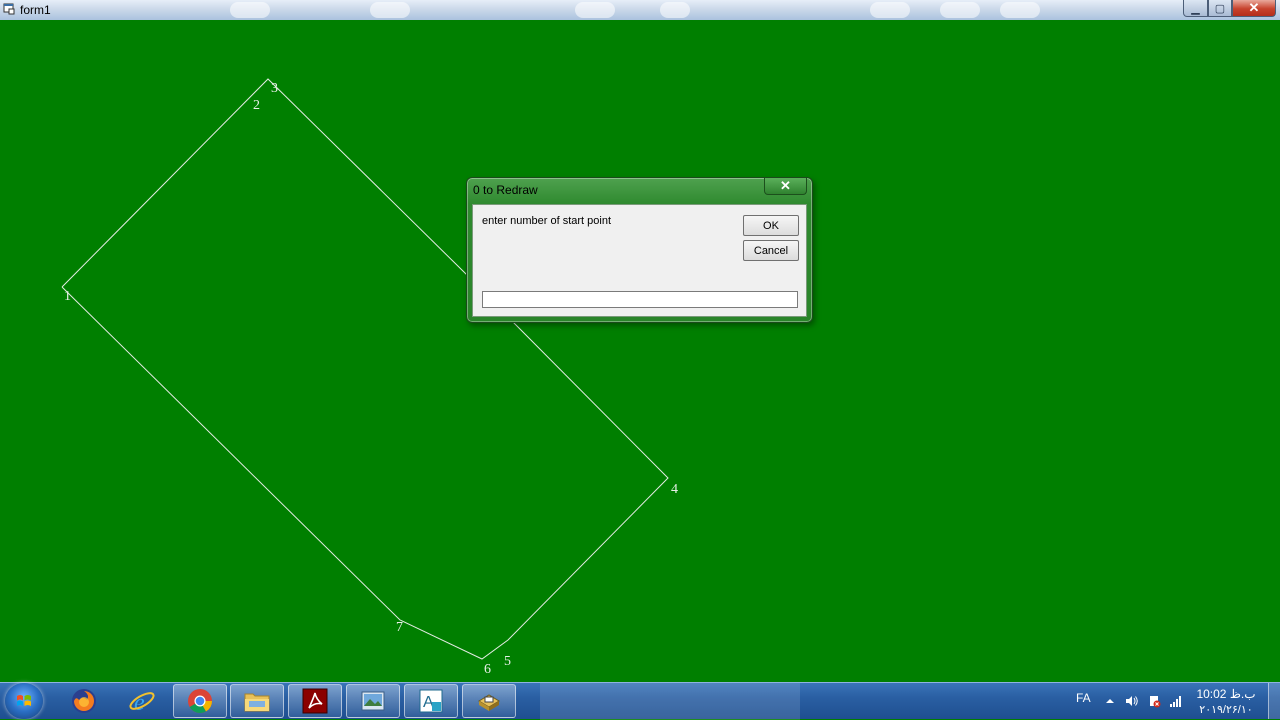  I want to click on app-icon, so click(489, 702).